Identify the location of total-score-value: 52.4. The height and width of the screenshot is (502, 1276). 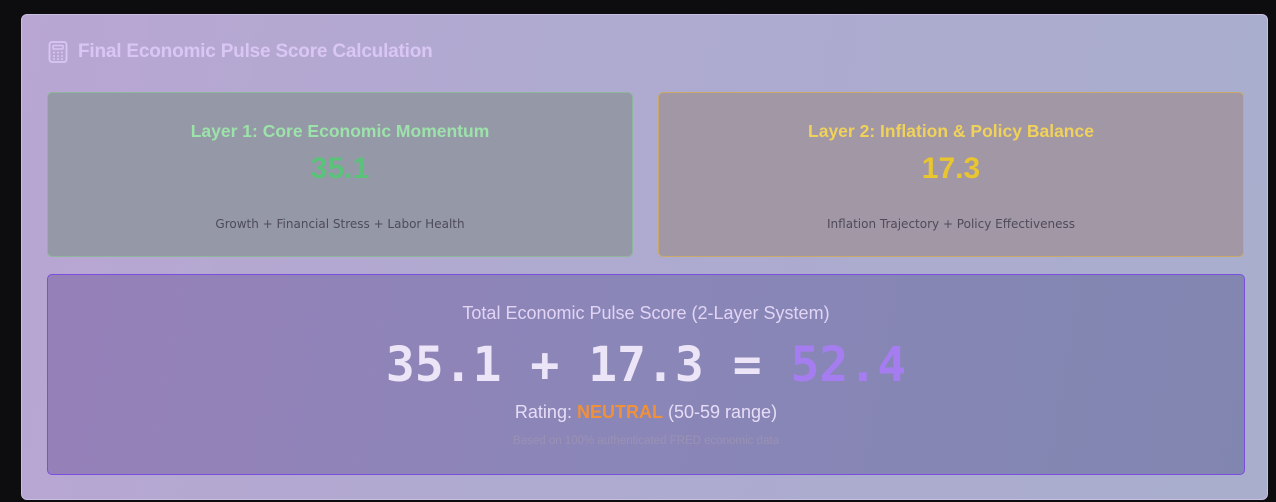
(848, 365).